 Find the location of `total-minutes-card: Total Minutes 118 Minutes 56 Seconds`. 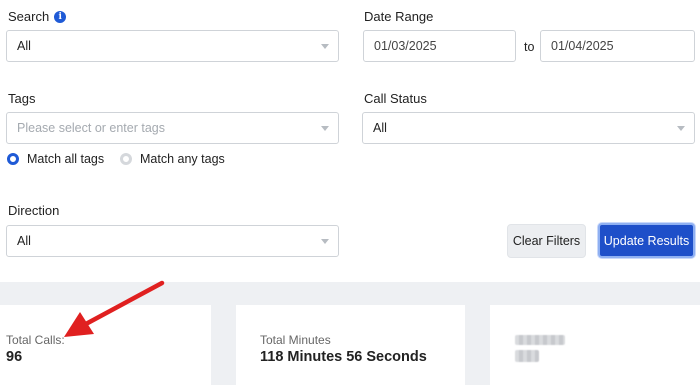

total-minutes-card: Total Minutes 118 Minutes 56 Seconds is located at coordinates (350, 345).